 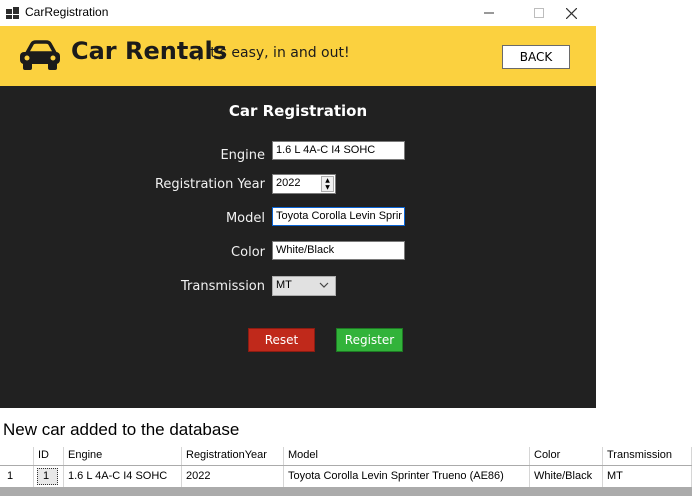 I want to click on column-header-registration-year: RegistrationYear, so click(x=233, y=456).